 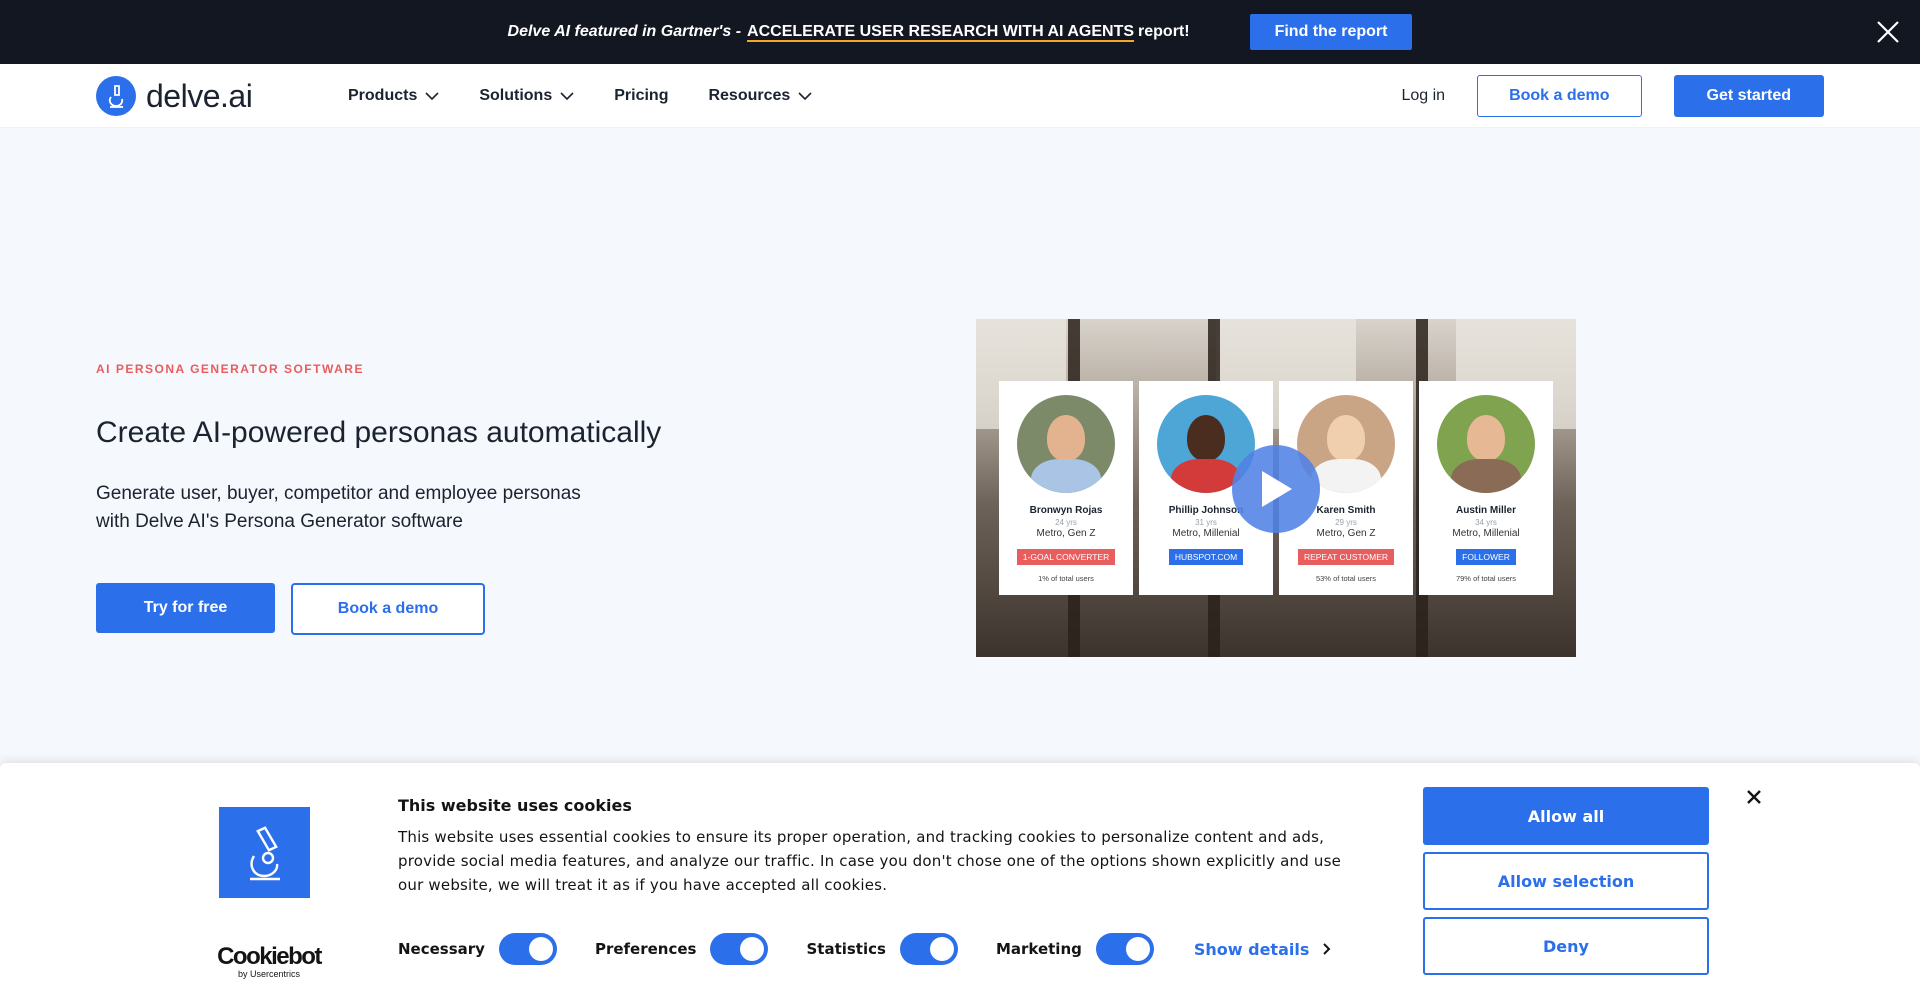 I want to click on show-details-label: Show details, so click(x=1251, y=949).